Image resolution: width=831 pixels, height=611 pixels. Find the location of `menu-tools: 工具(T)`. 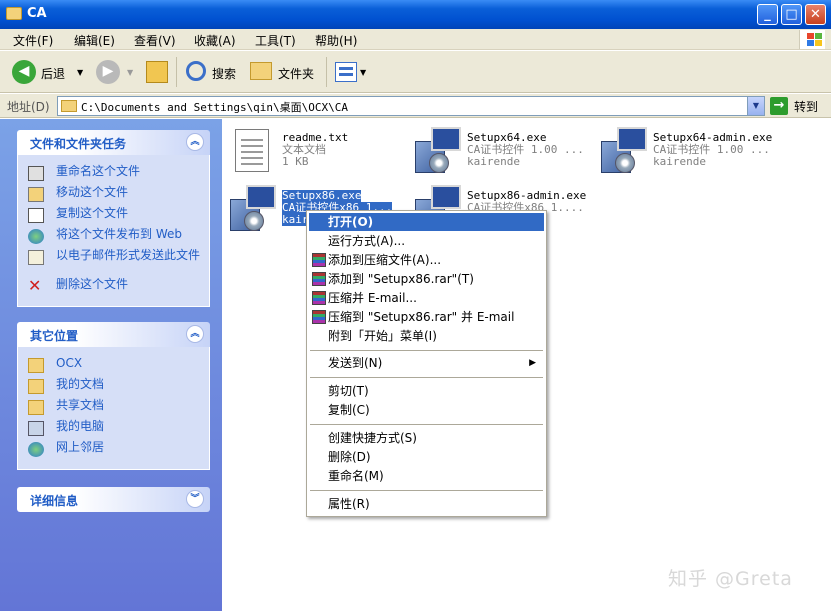

menu-tools: 工具(T) is located at coordinates (275, 40).